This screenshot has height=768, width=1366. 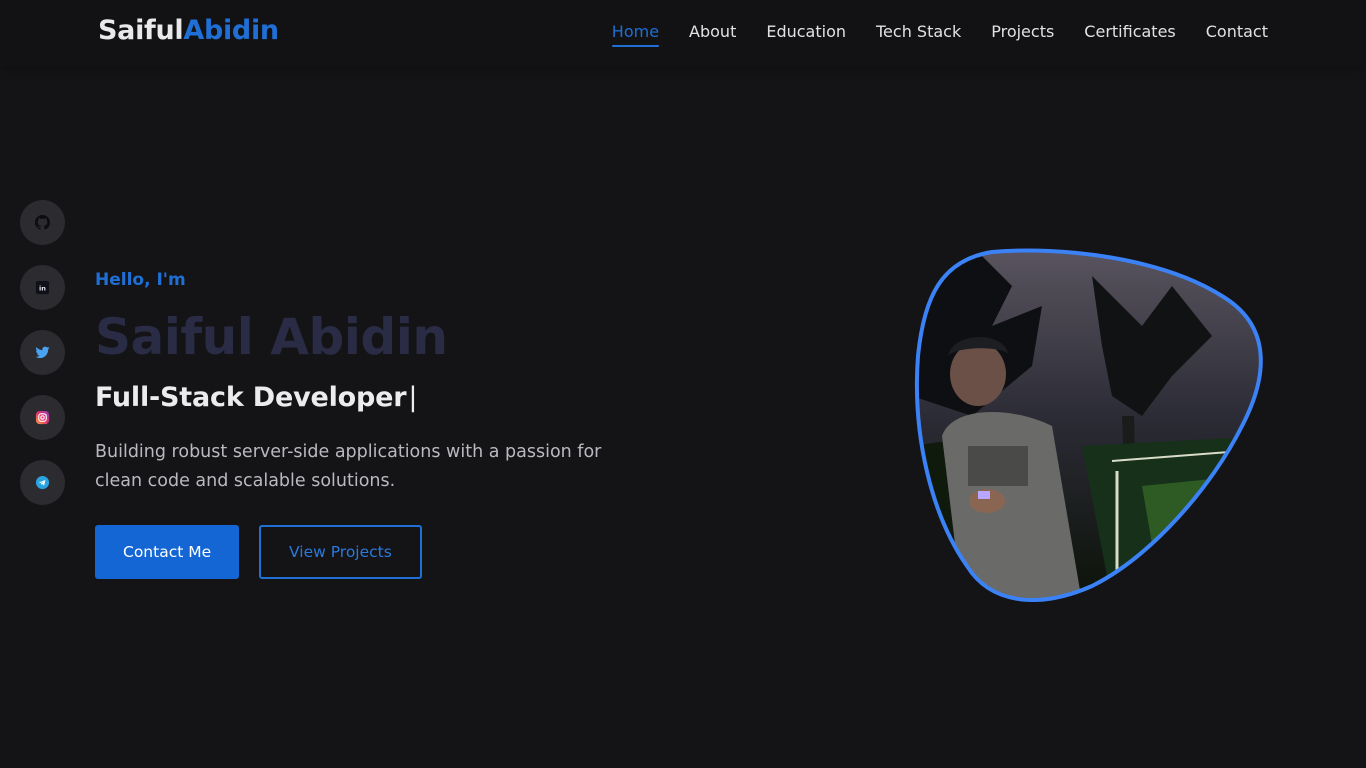 I want to click on brand-last-name: Abidin, so click(x=231, y=30).